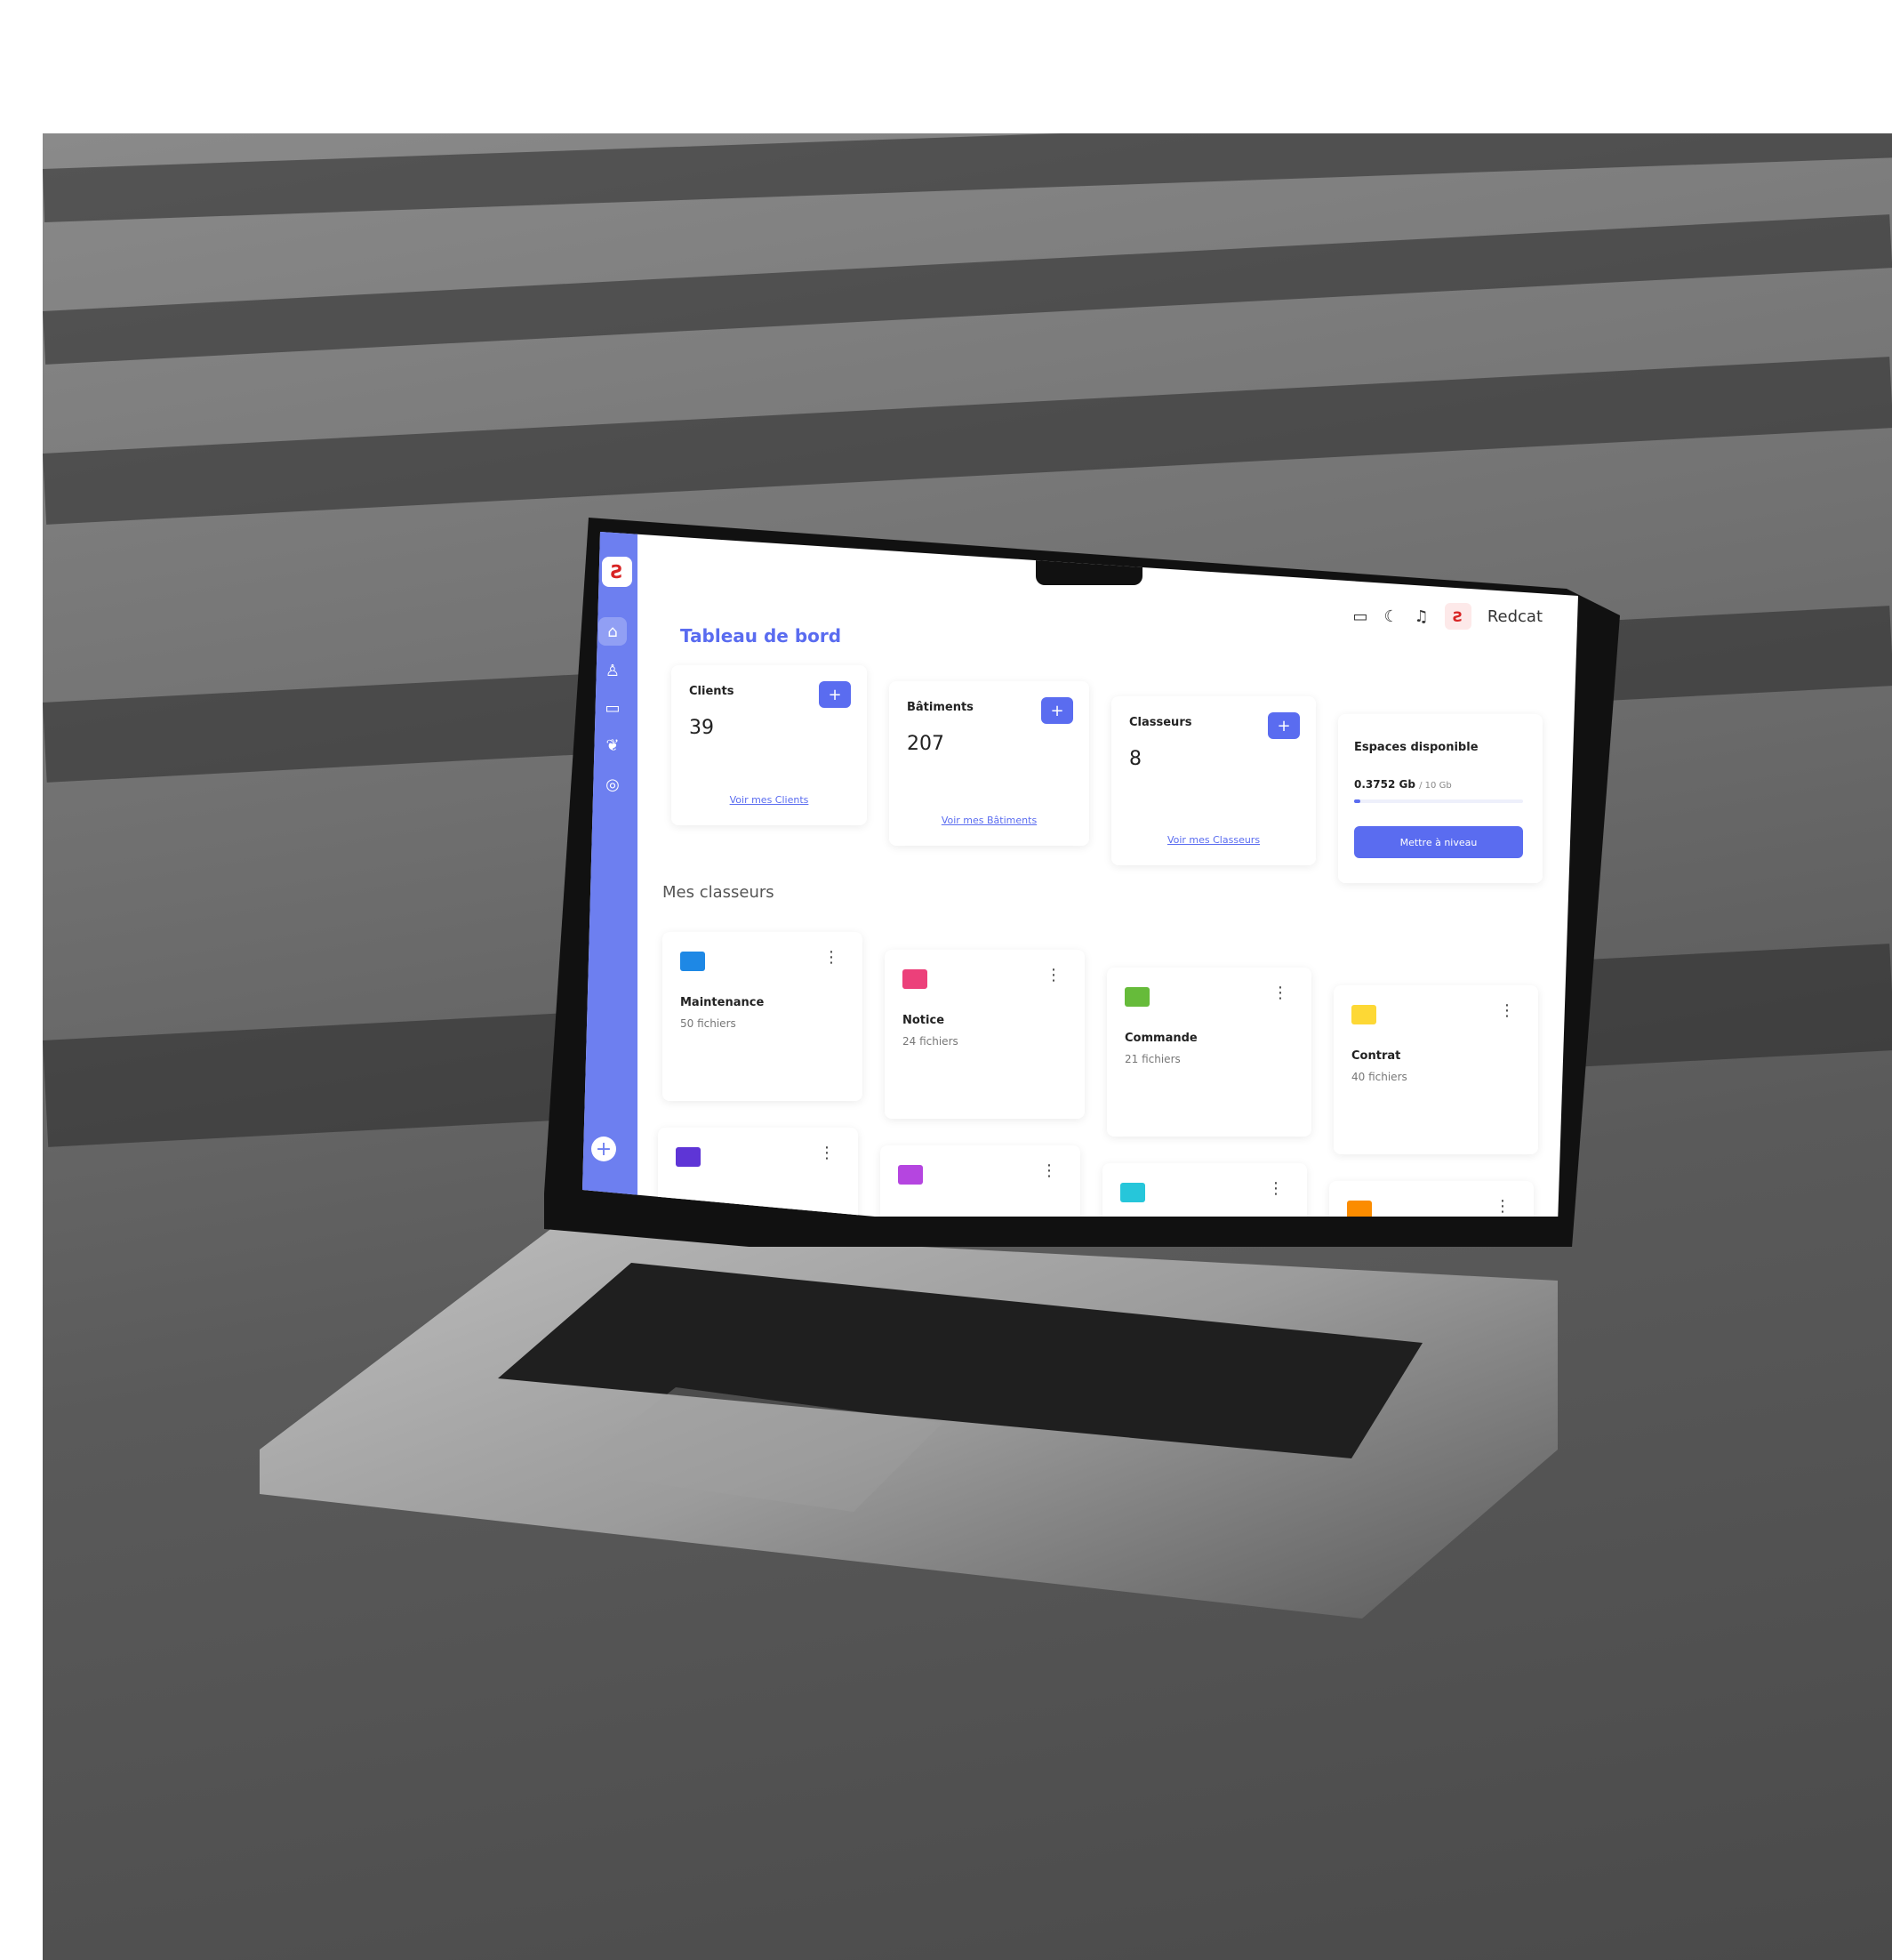 The width and height of the screenshot is (1892, 1960). What do you see at coordinates (1153, 1059) in the screenshot?
I see `folder-count: 21 fichiers` at bounding box center [1153, 1059].